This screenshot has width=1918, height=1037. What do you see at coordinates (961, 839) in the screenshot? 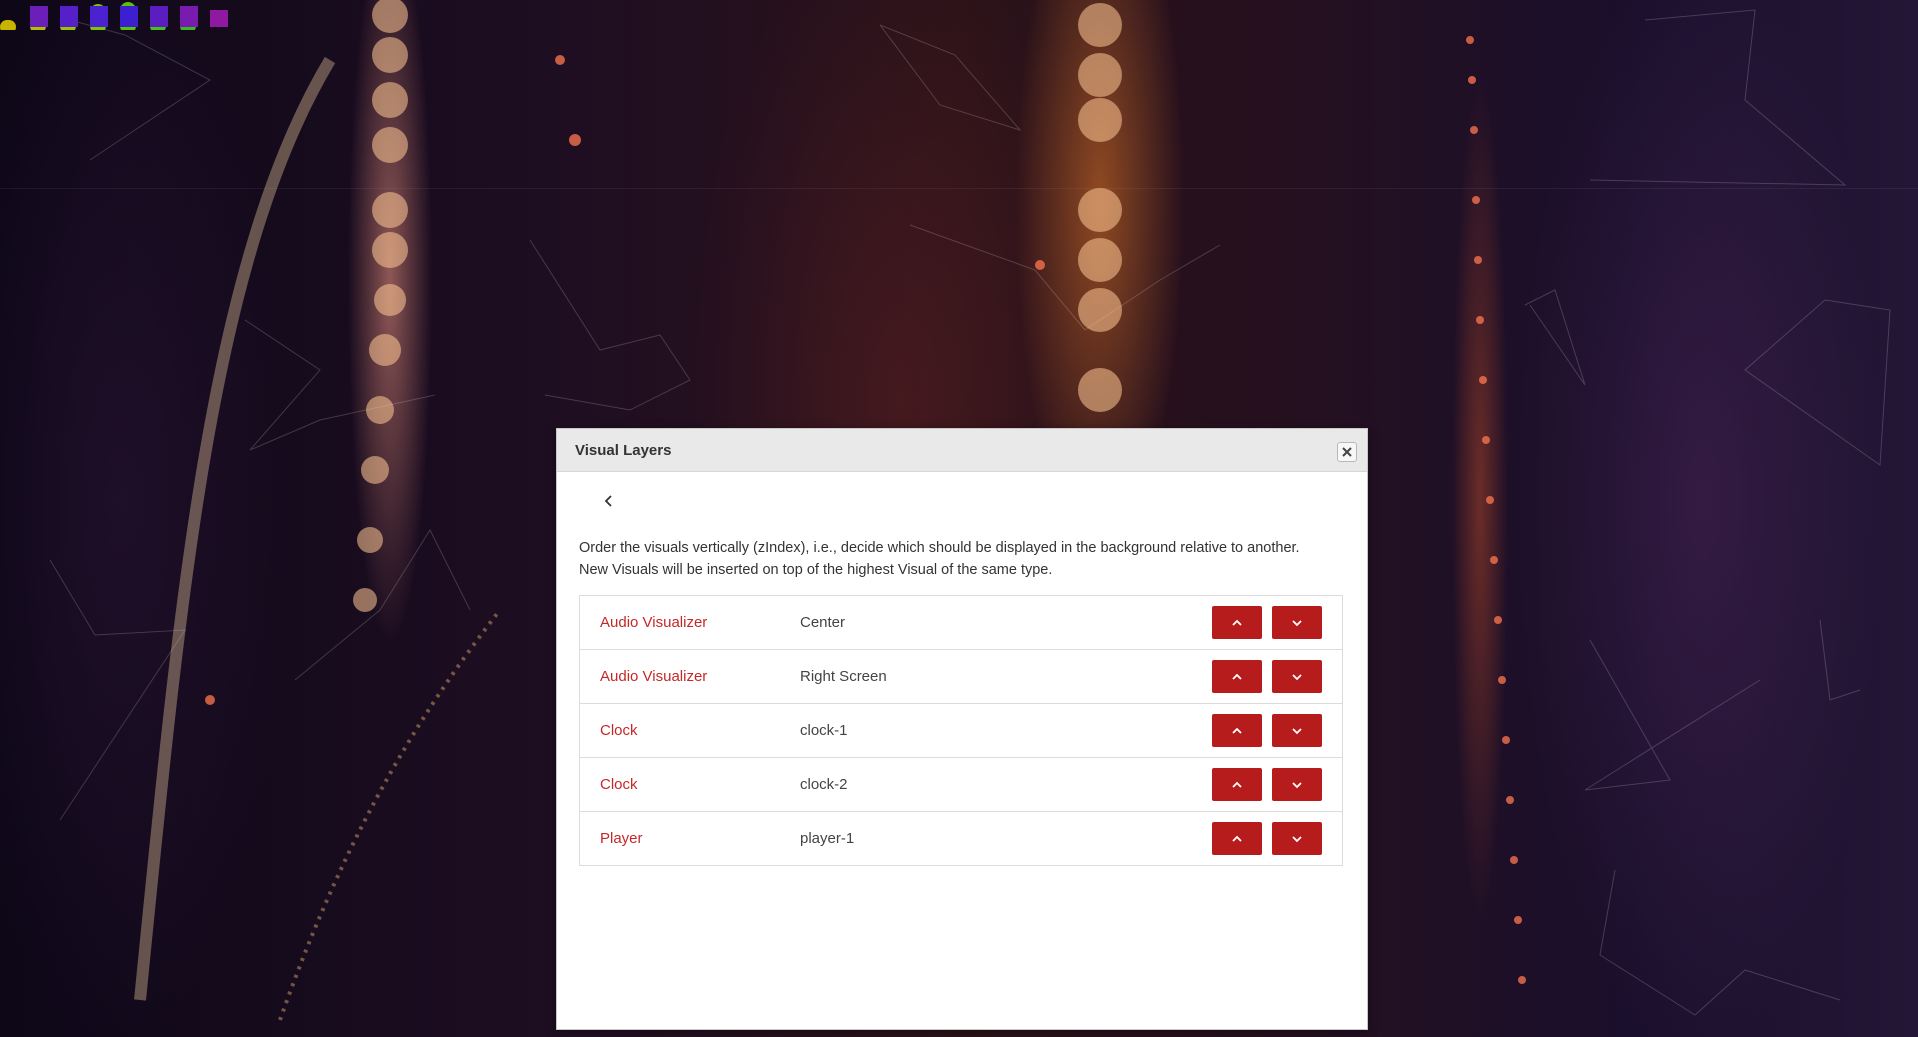
I see `layer-row: Player player-1` at bounding box center [961, 839].